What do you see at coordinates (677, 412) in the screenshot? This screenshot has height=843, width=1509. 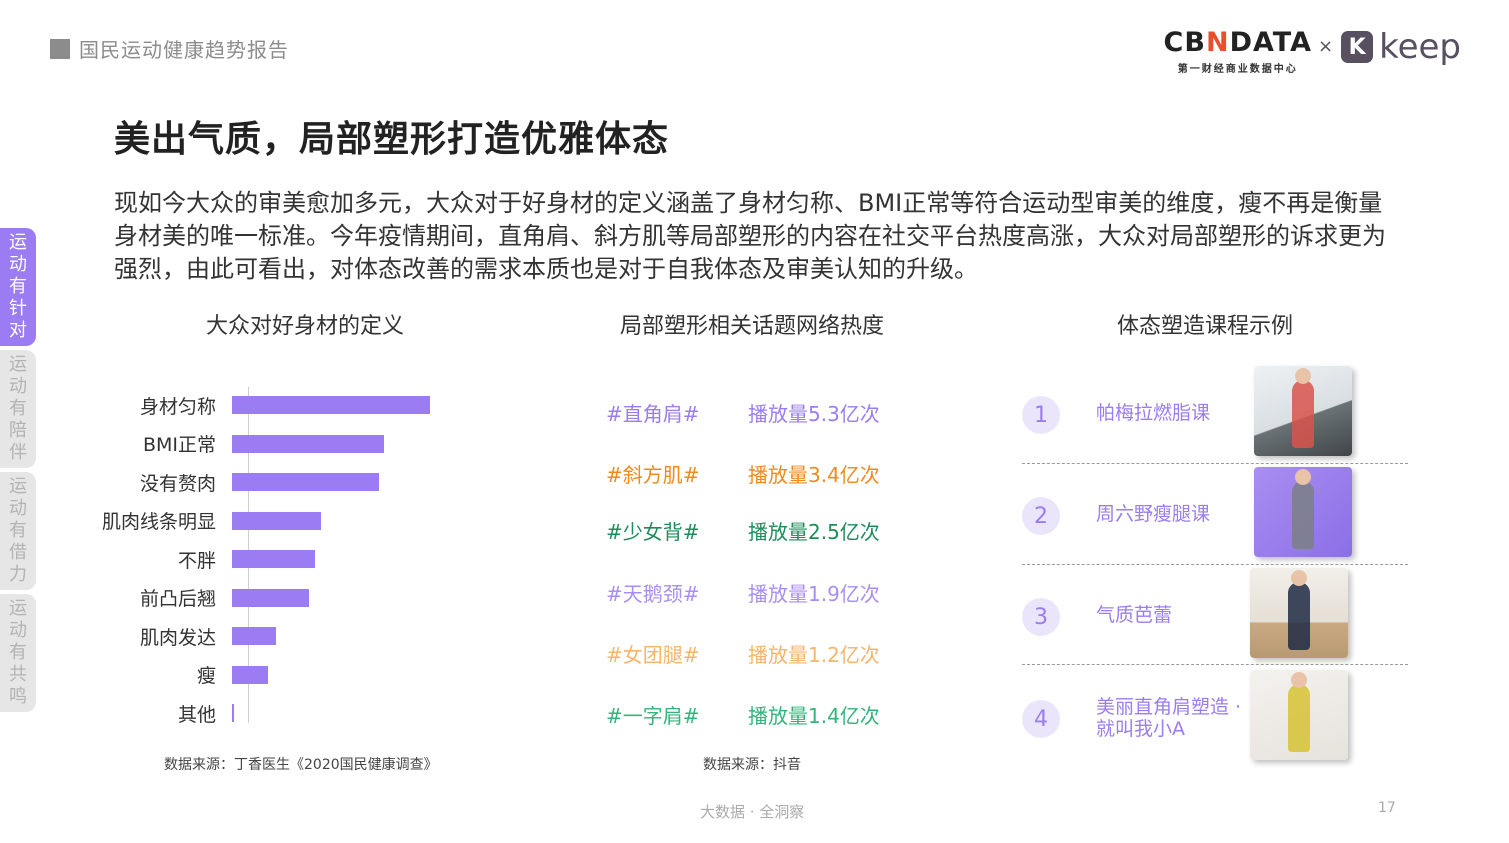 I see `topic-hashtag: #直角肩#` at bounding box center [677, 412].